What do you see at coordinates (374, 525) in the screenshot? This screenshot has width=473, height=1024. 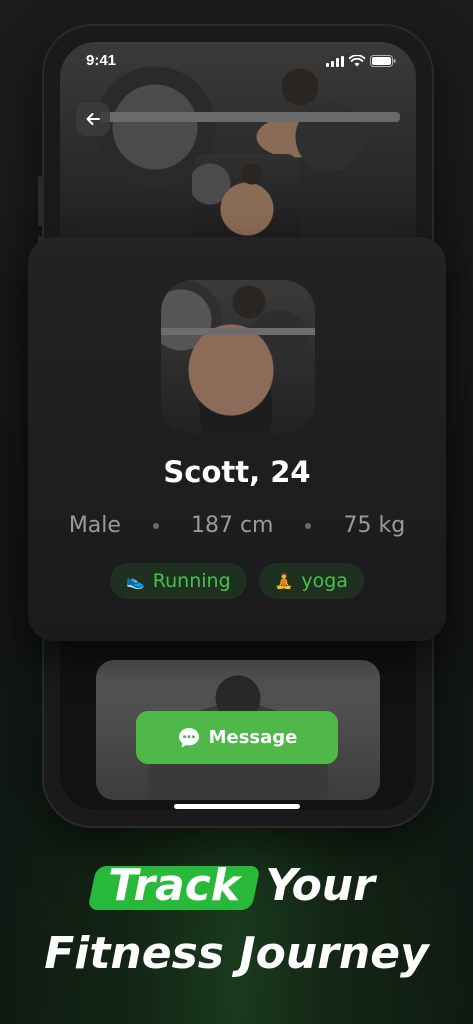 I see `weight-value: 75 kg` at bounding box center [374, 525].